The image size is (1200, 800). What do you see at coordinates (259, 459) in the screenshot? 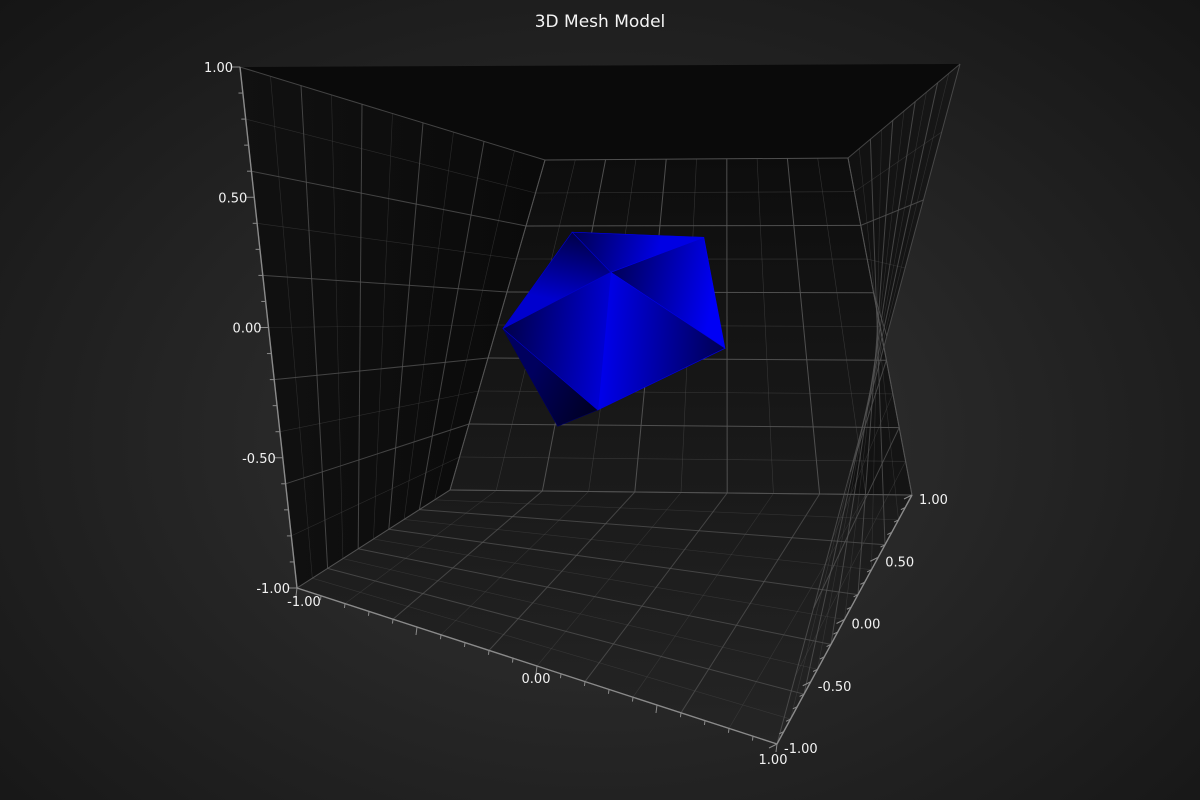
I see `y-tick-label: -0.50` at bounding box center [259, 459].